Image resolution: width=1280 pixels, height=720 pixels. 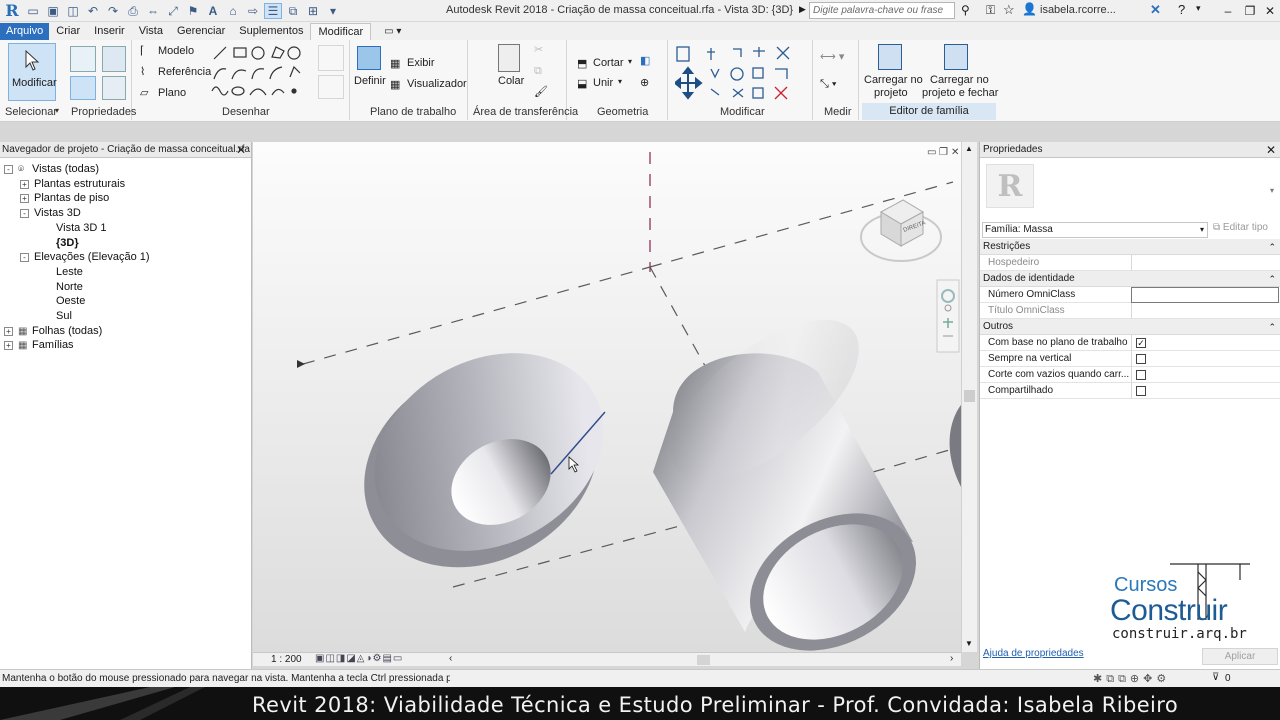 What do you see at coordinates (125, 316) in the screenshot?
I see `tree-item: Sul` at bounding box center [125, 316].